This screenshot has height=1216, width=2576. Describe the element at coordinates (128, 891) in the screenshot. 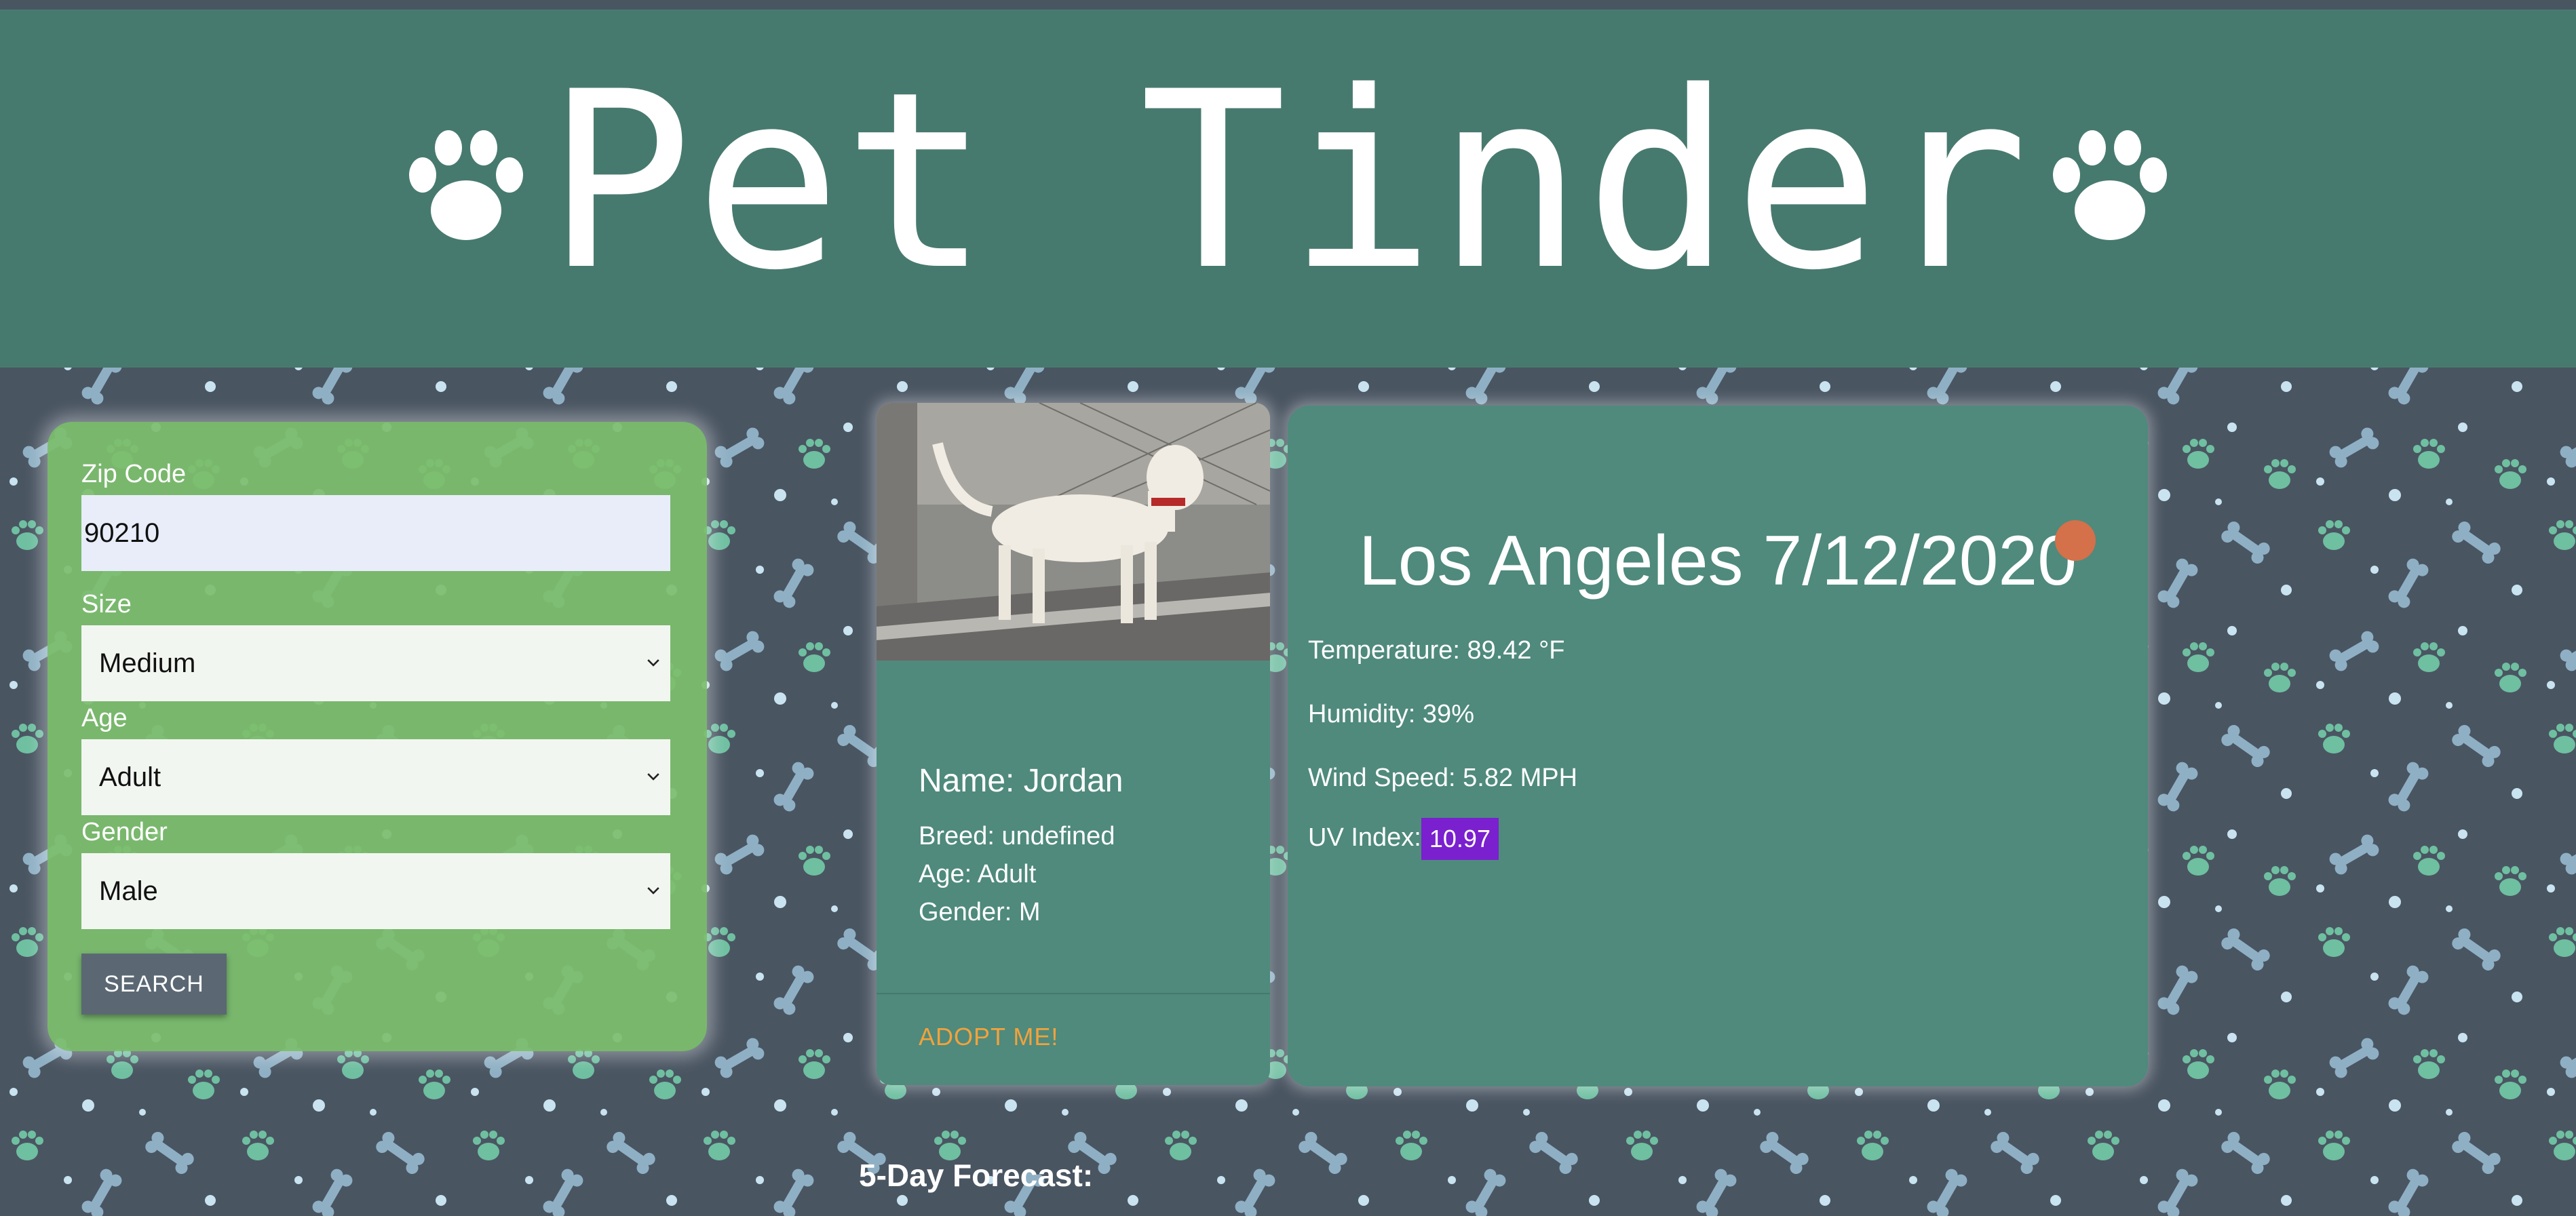

I see `gender-value: Male` at that location.